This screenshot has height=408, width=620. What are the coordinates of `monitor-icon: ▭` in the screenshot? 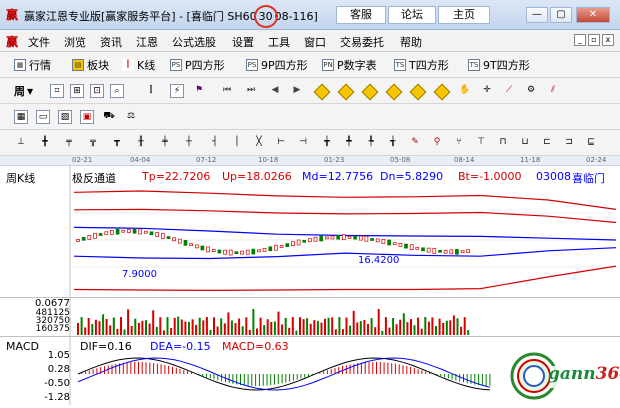 It's located at (43, 117).